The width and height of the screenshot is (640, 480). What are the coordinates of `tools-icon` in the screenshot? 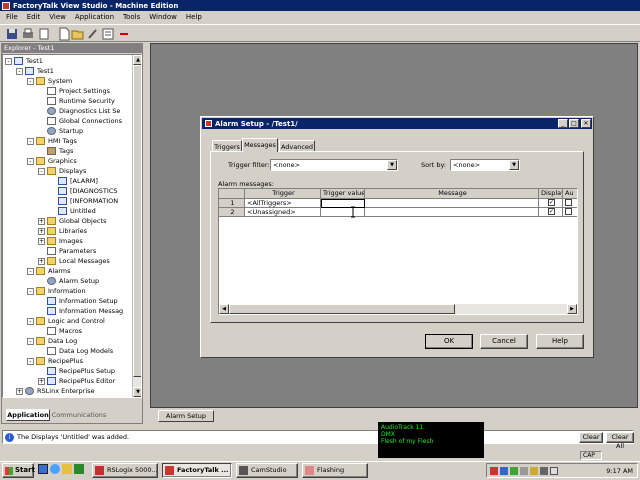 It's located at (93, 34).